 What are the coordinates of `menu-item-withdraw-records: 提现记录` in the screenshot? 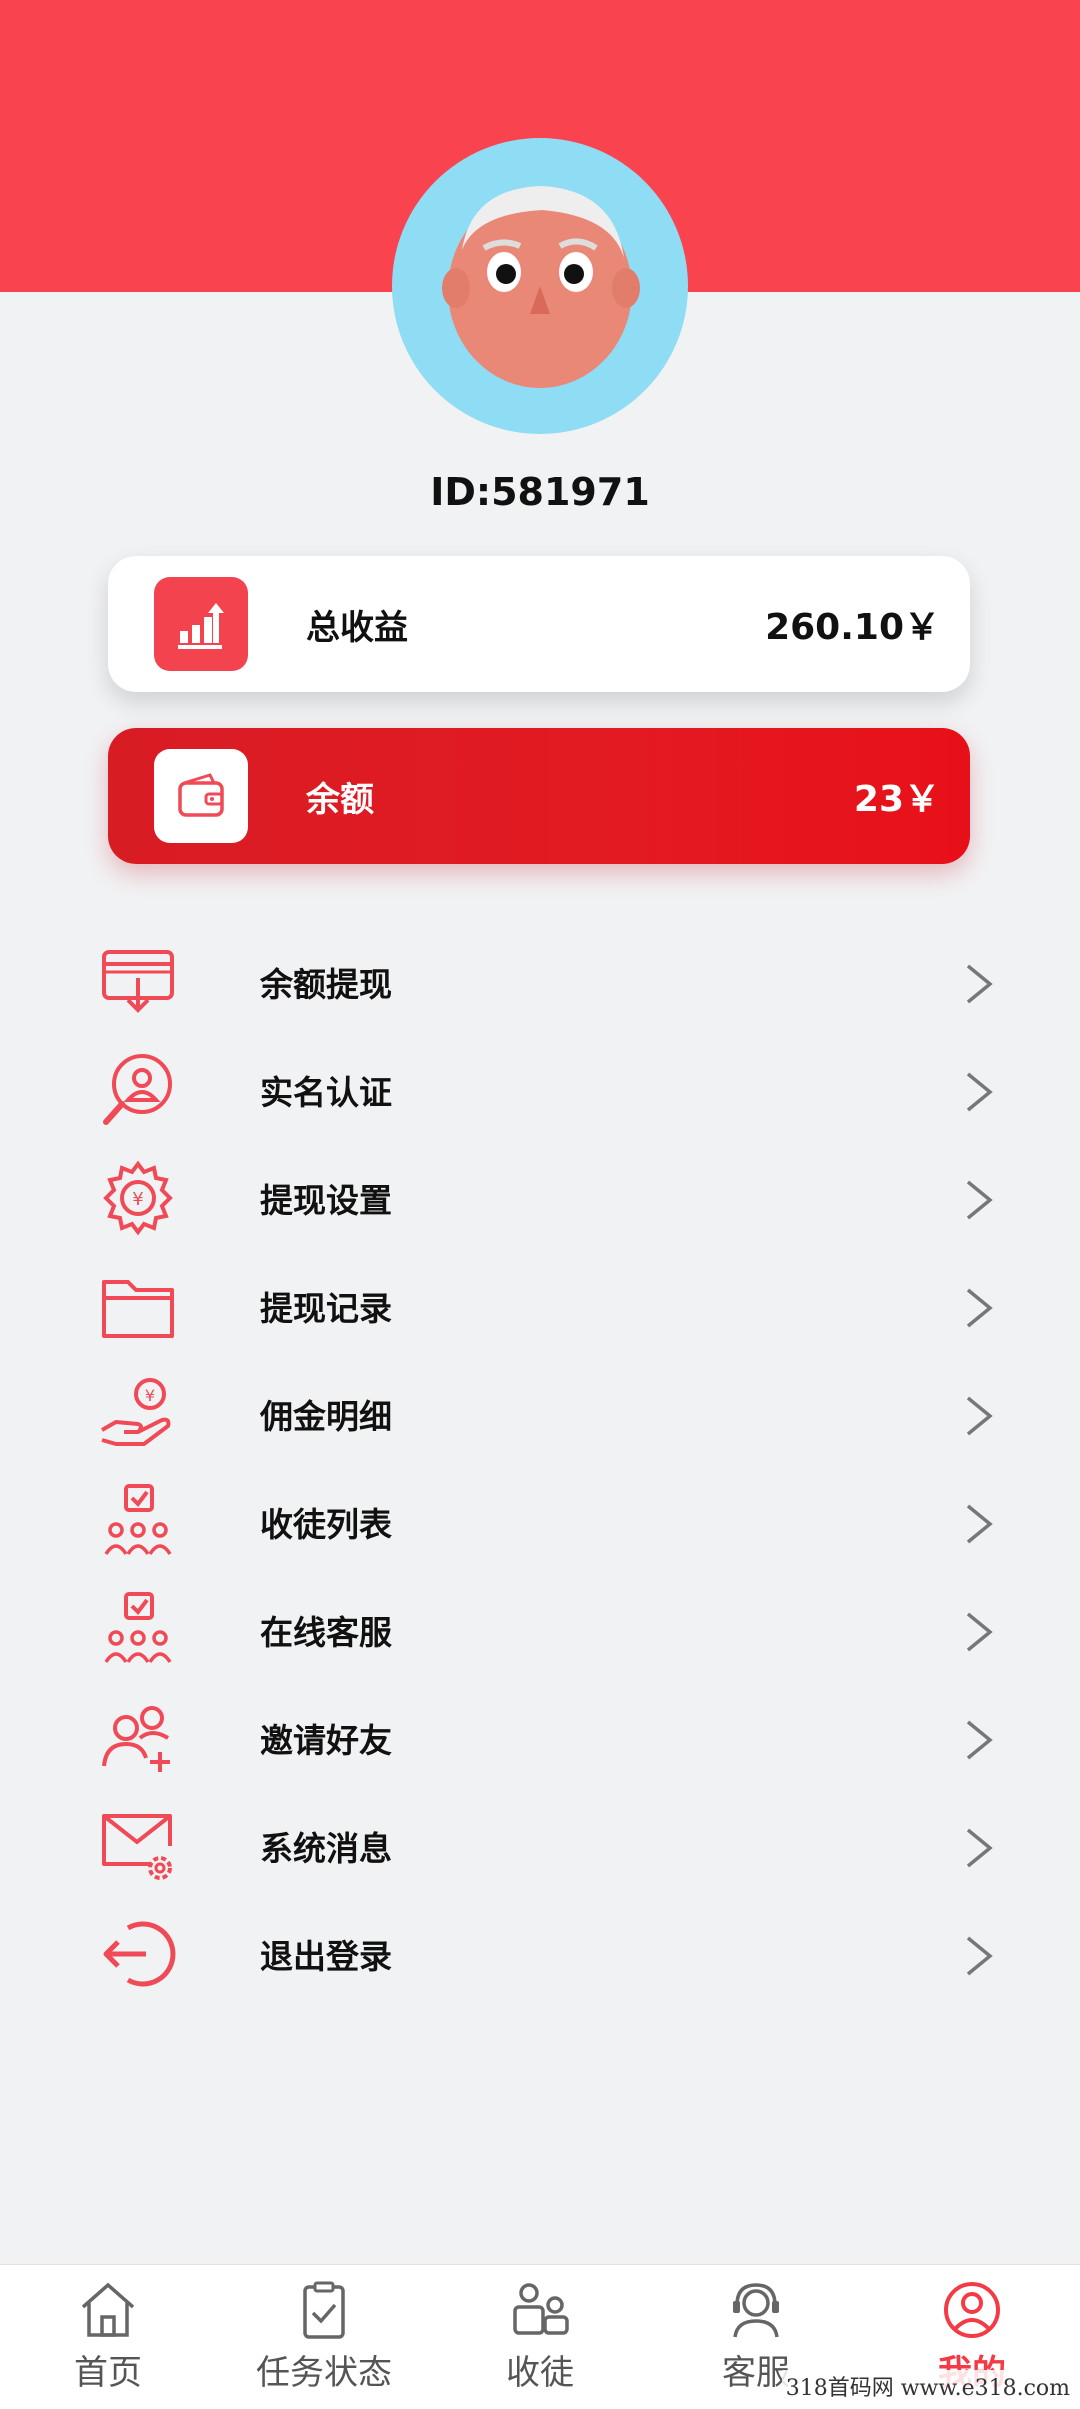 It's located at (540, 1306).